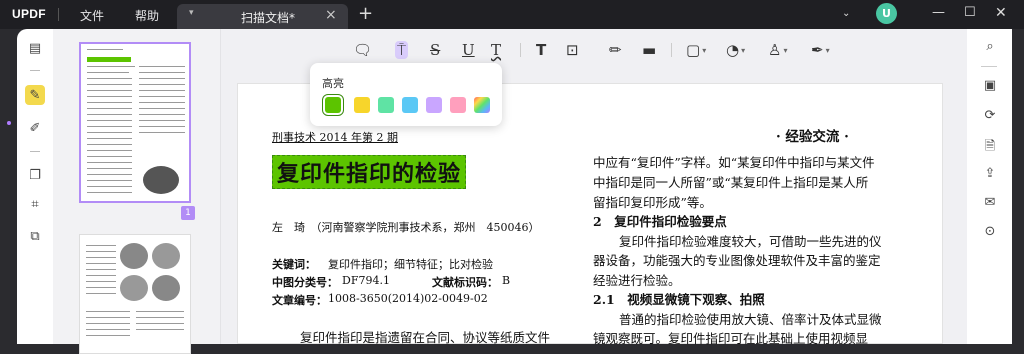  Describe the element at coordinates (406, 94) in the screenshot. I see `highlight-color-popup: 高亮` at that location.